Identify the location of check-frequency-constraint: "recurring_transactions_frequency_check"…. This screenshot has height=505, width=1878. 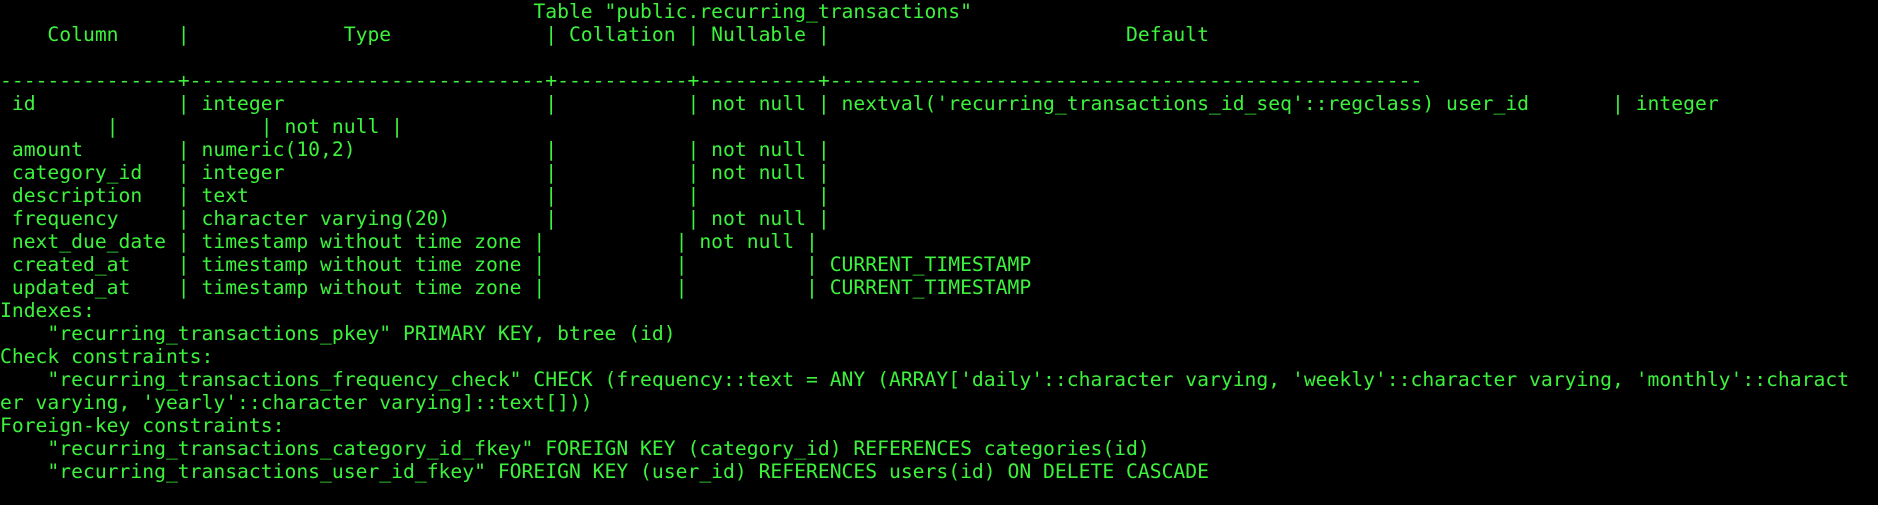
(925, 379).